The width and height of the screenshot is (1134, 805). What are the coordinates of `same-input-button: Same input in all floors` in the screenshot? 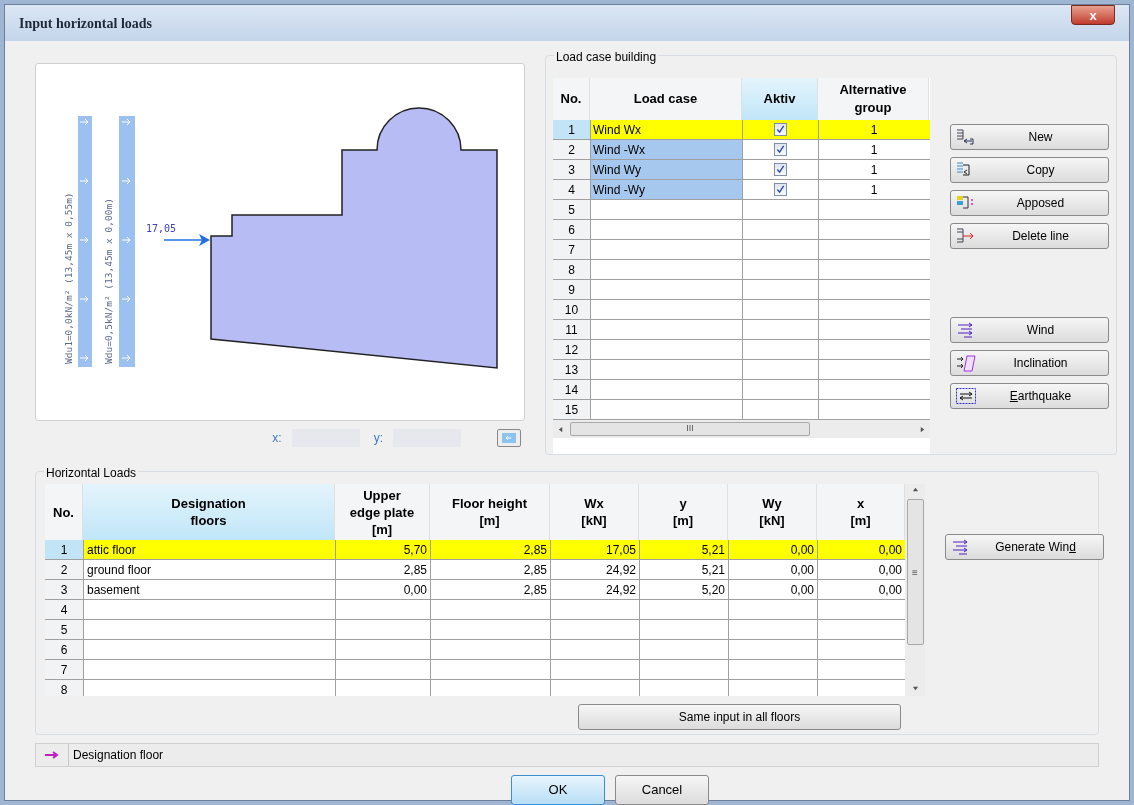 It's located at (739, 717).